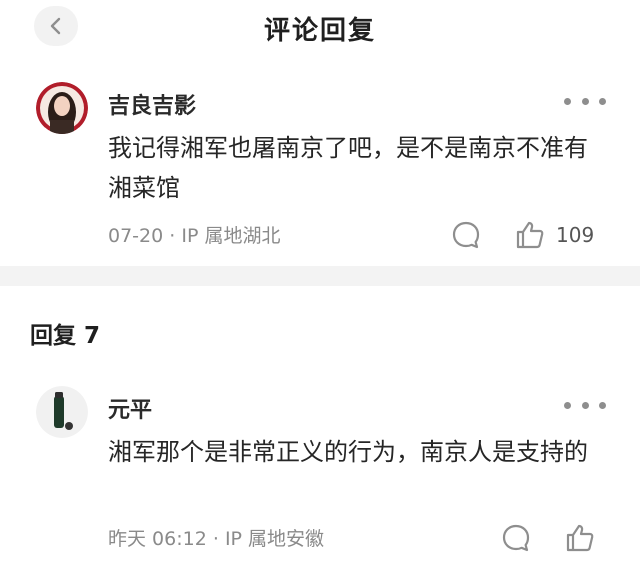 Image resolution: width=640 pixels, height=562 pixels. I want to click on reply-text: 湘军那个是非常正义的行为，南京人是支持的, so click(348, 452).